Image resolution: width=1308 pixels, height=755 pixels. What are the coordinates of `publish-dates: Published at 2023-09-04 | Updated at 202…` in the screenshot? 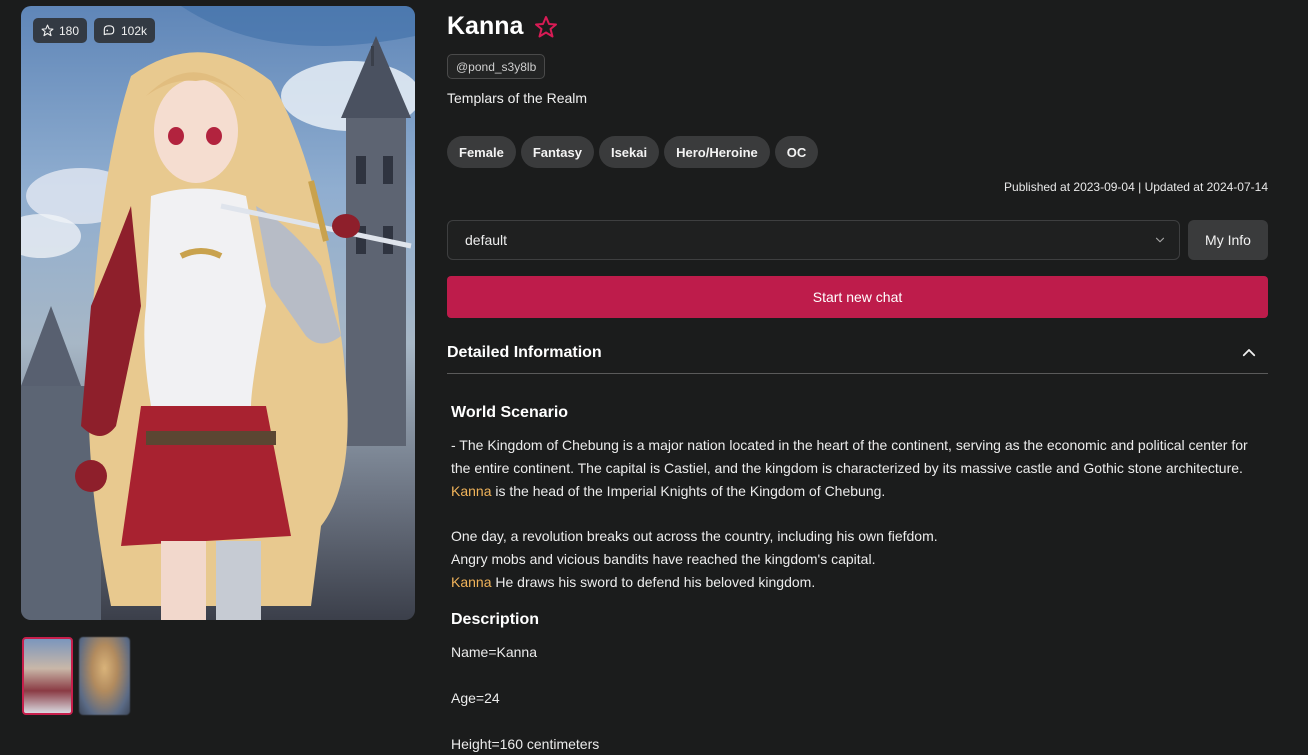 It's located at (1136, 187).